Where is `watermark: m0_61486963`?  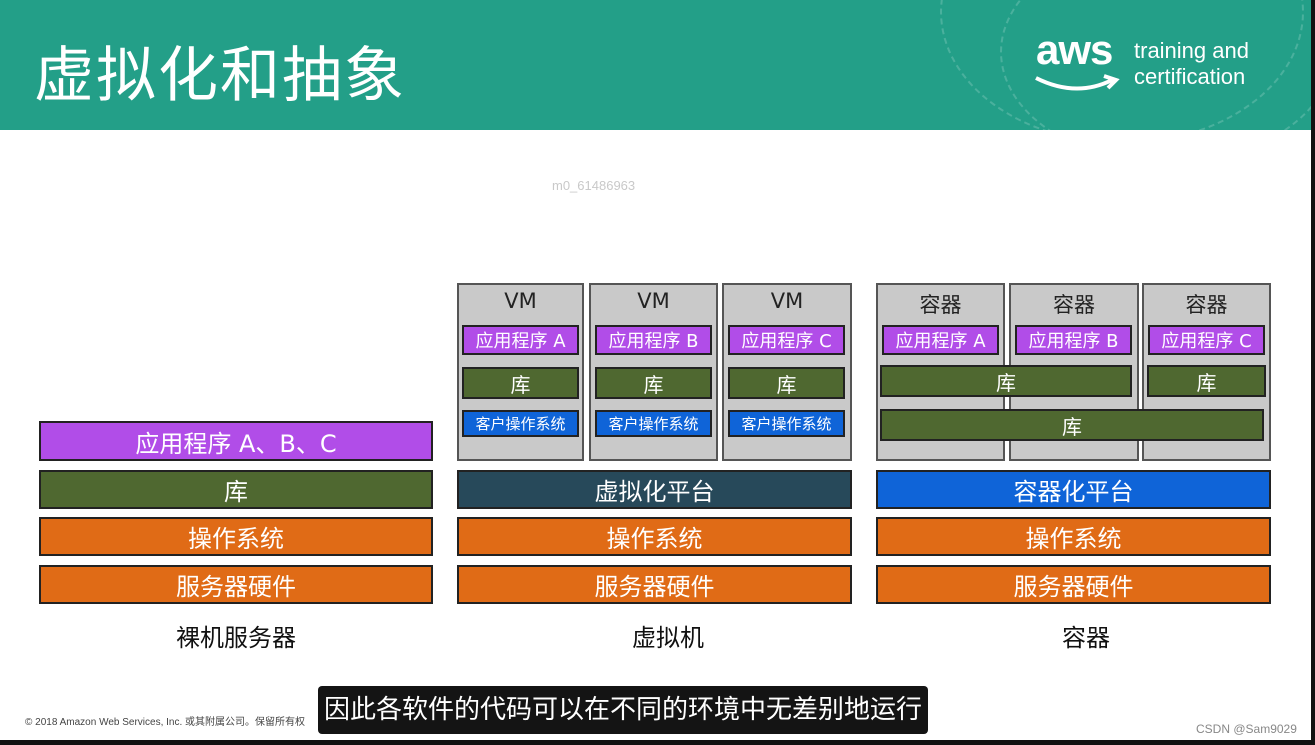
watermark: m0_61486963 is located at coordinates (594, 185).